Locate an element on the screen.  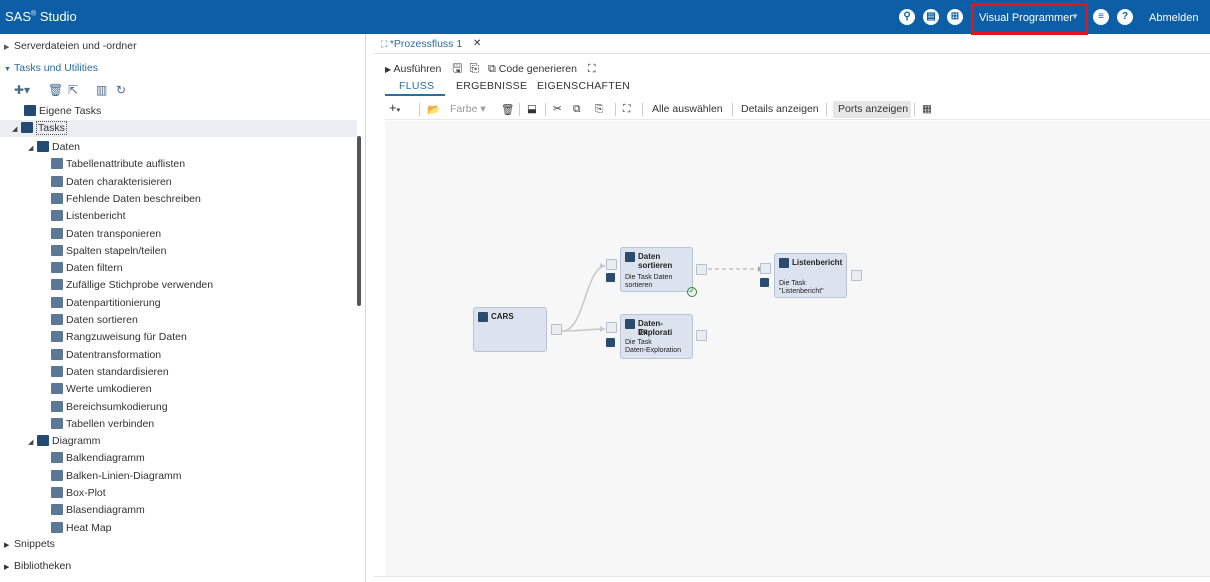
tree-item-label: Fehlende Daten beschreiben is located at coordinates (133, 198).